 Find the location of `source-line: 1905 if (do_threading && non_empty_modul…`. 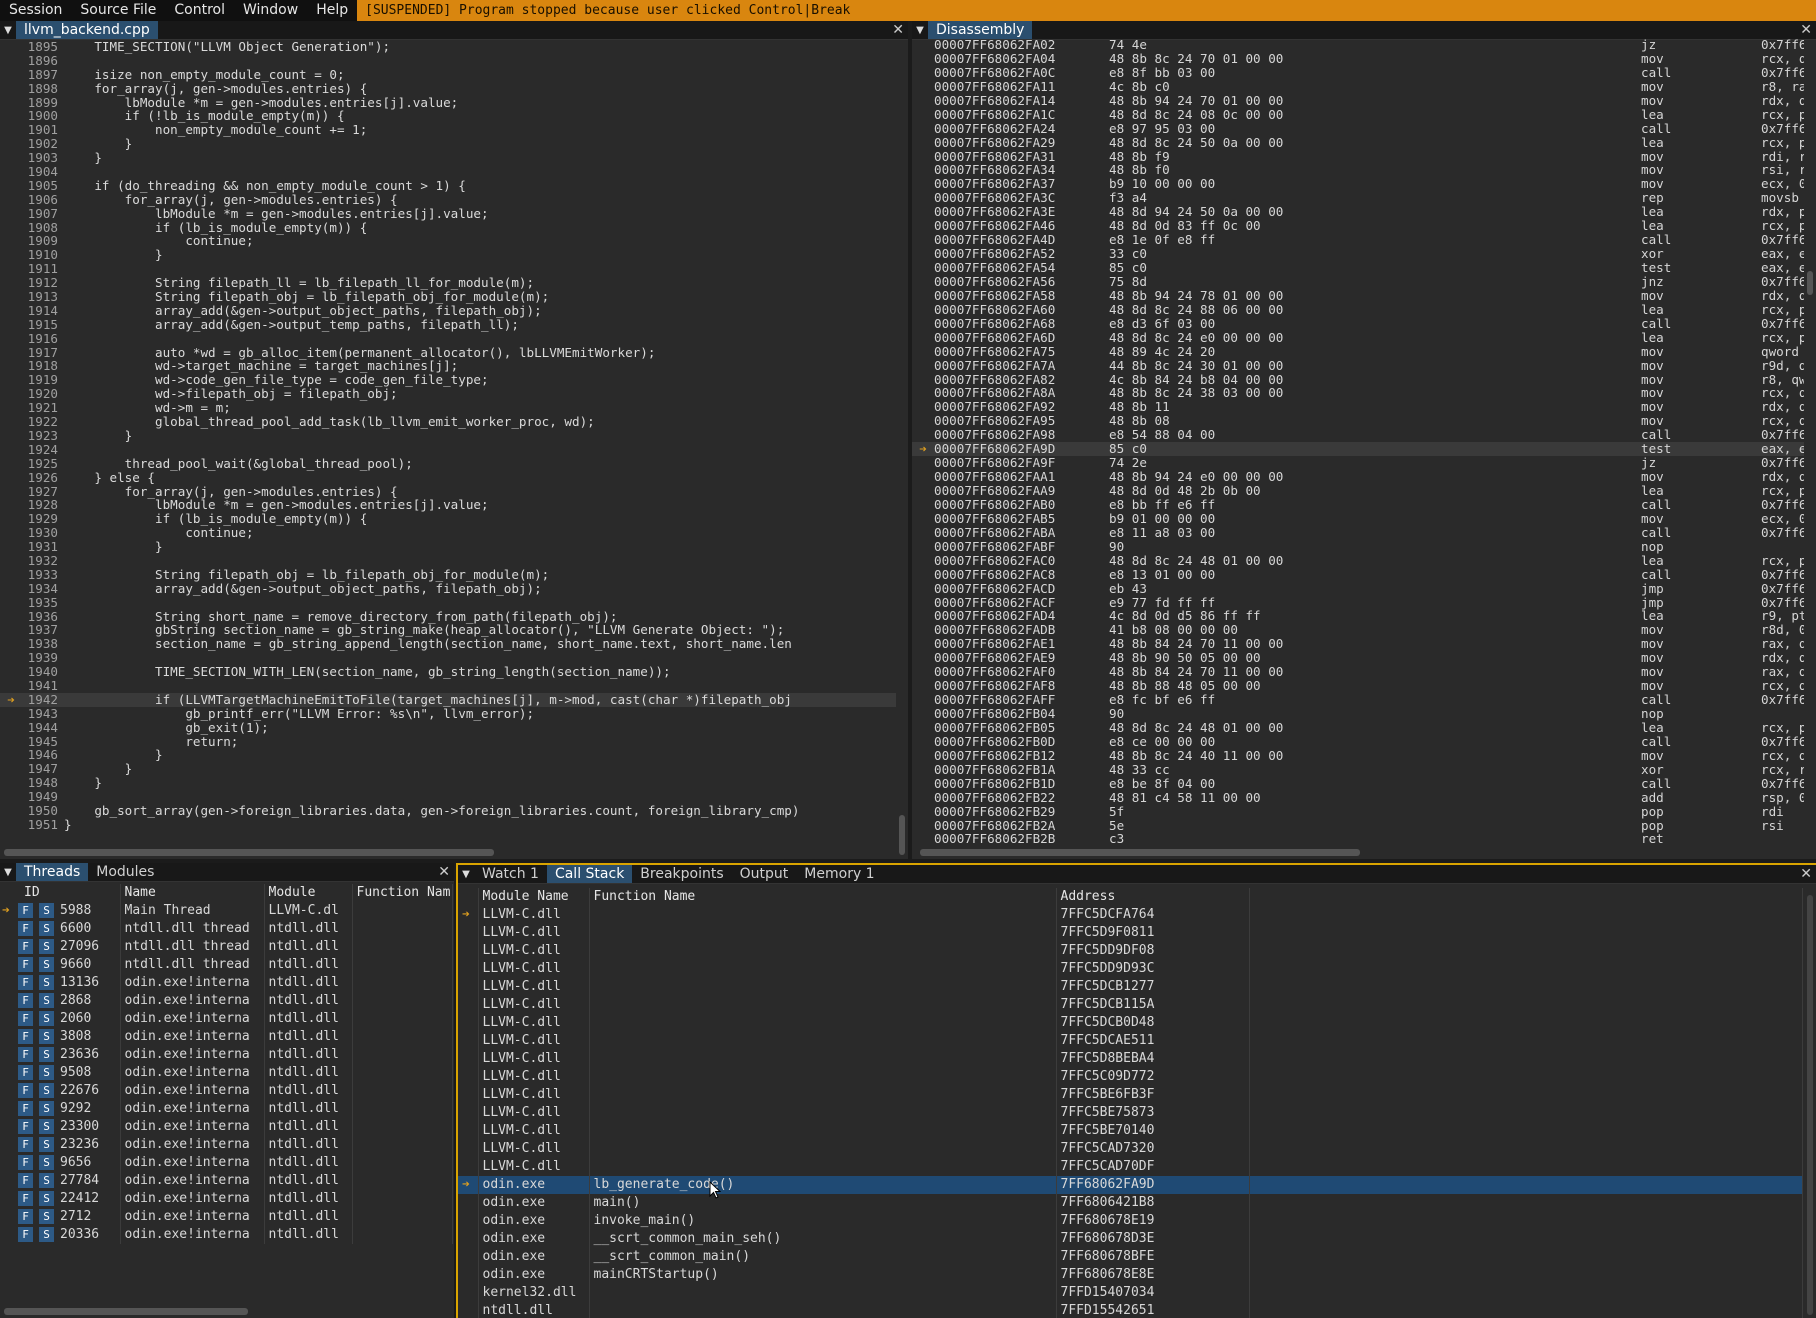

source-line: 1905 if (do_threading && non_empty_modul… is located at coordinates (448, 186).